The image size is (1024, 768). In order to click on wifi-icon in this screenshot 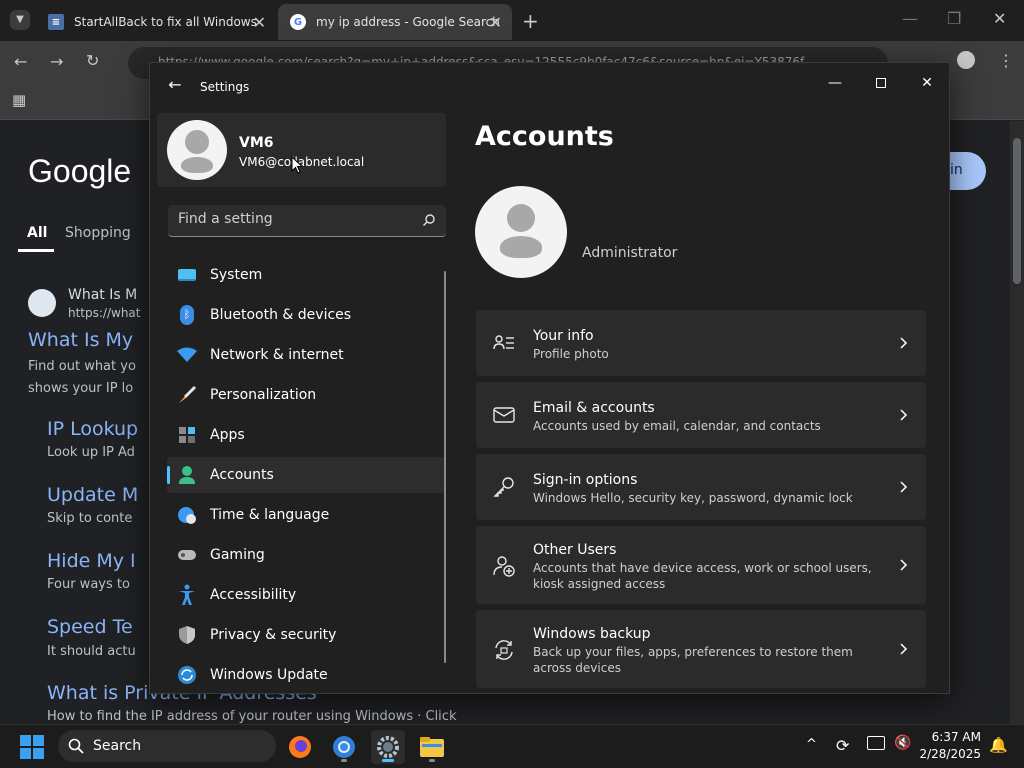, I will do `click(187, 355)`.